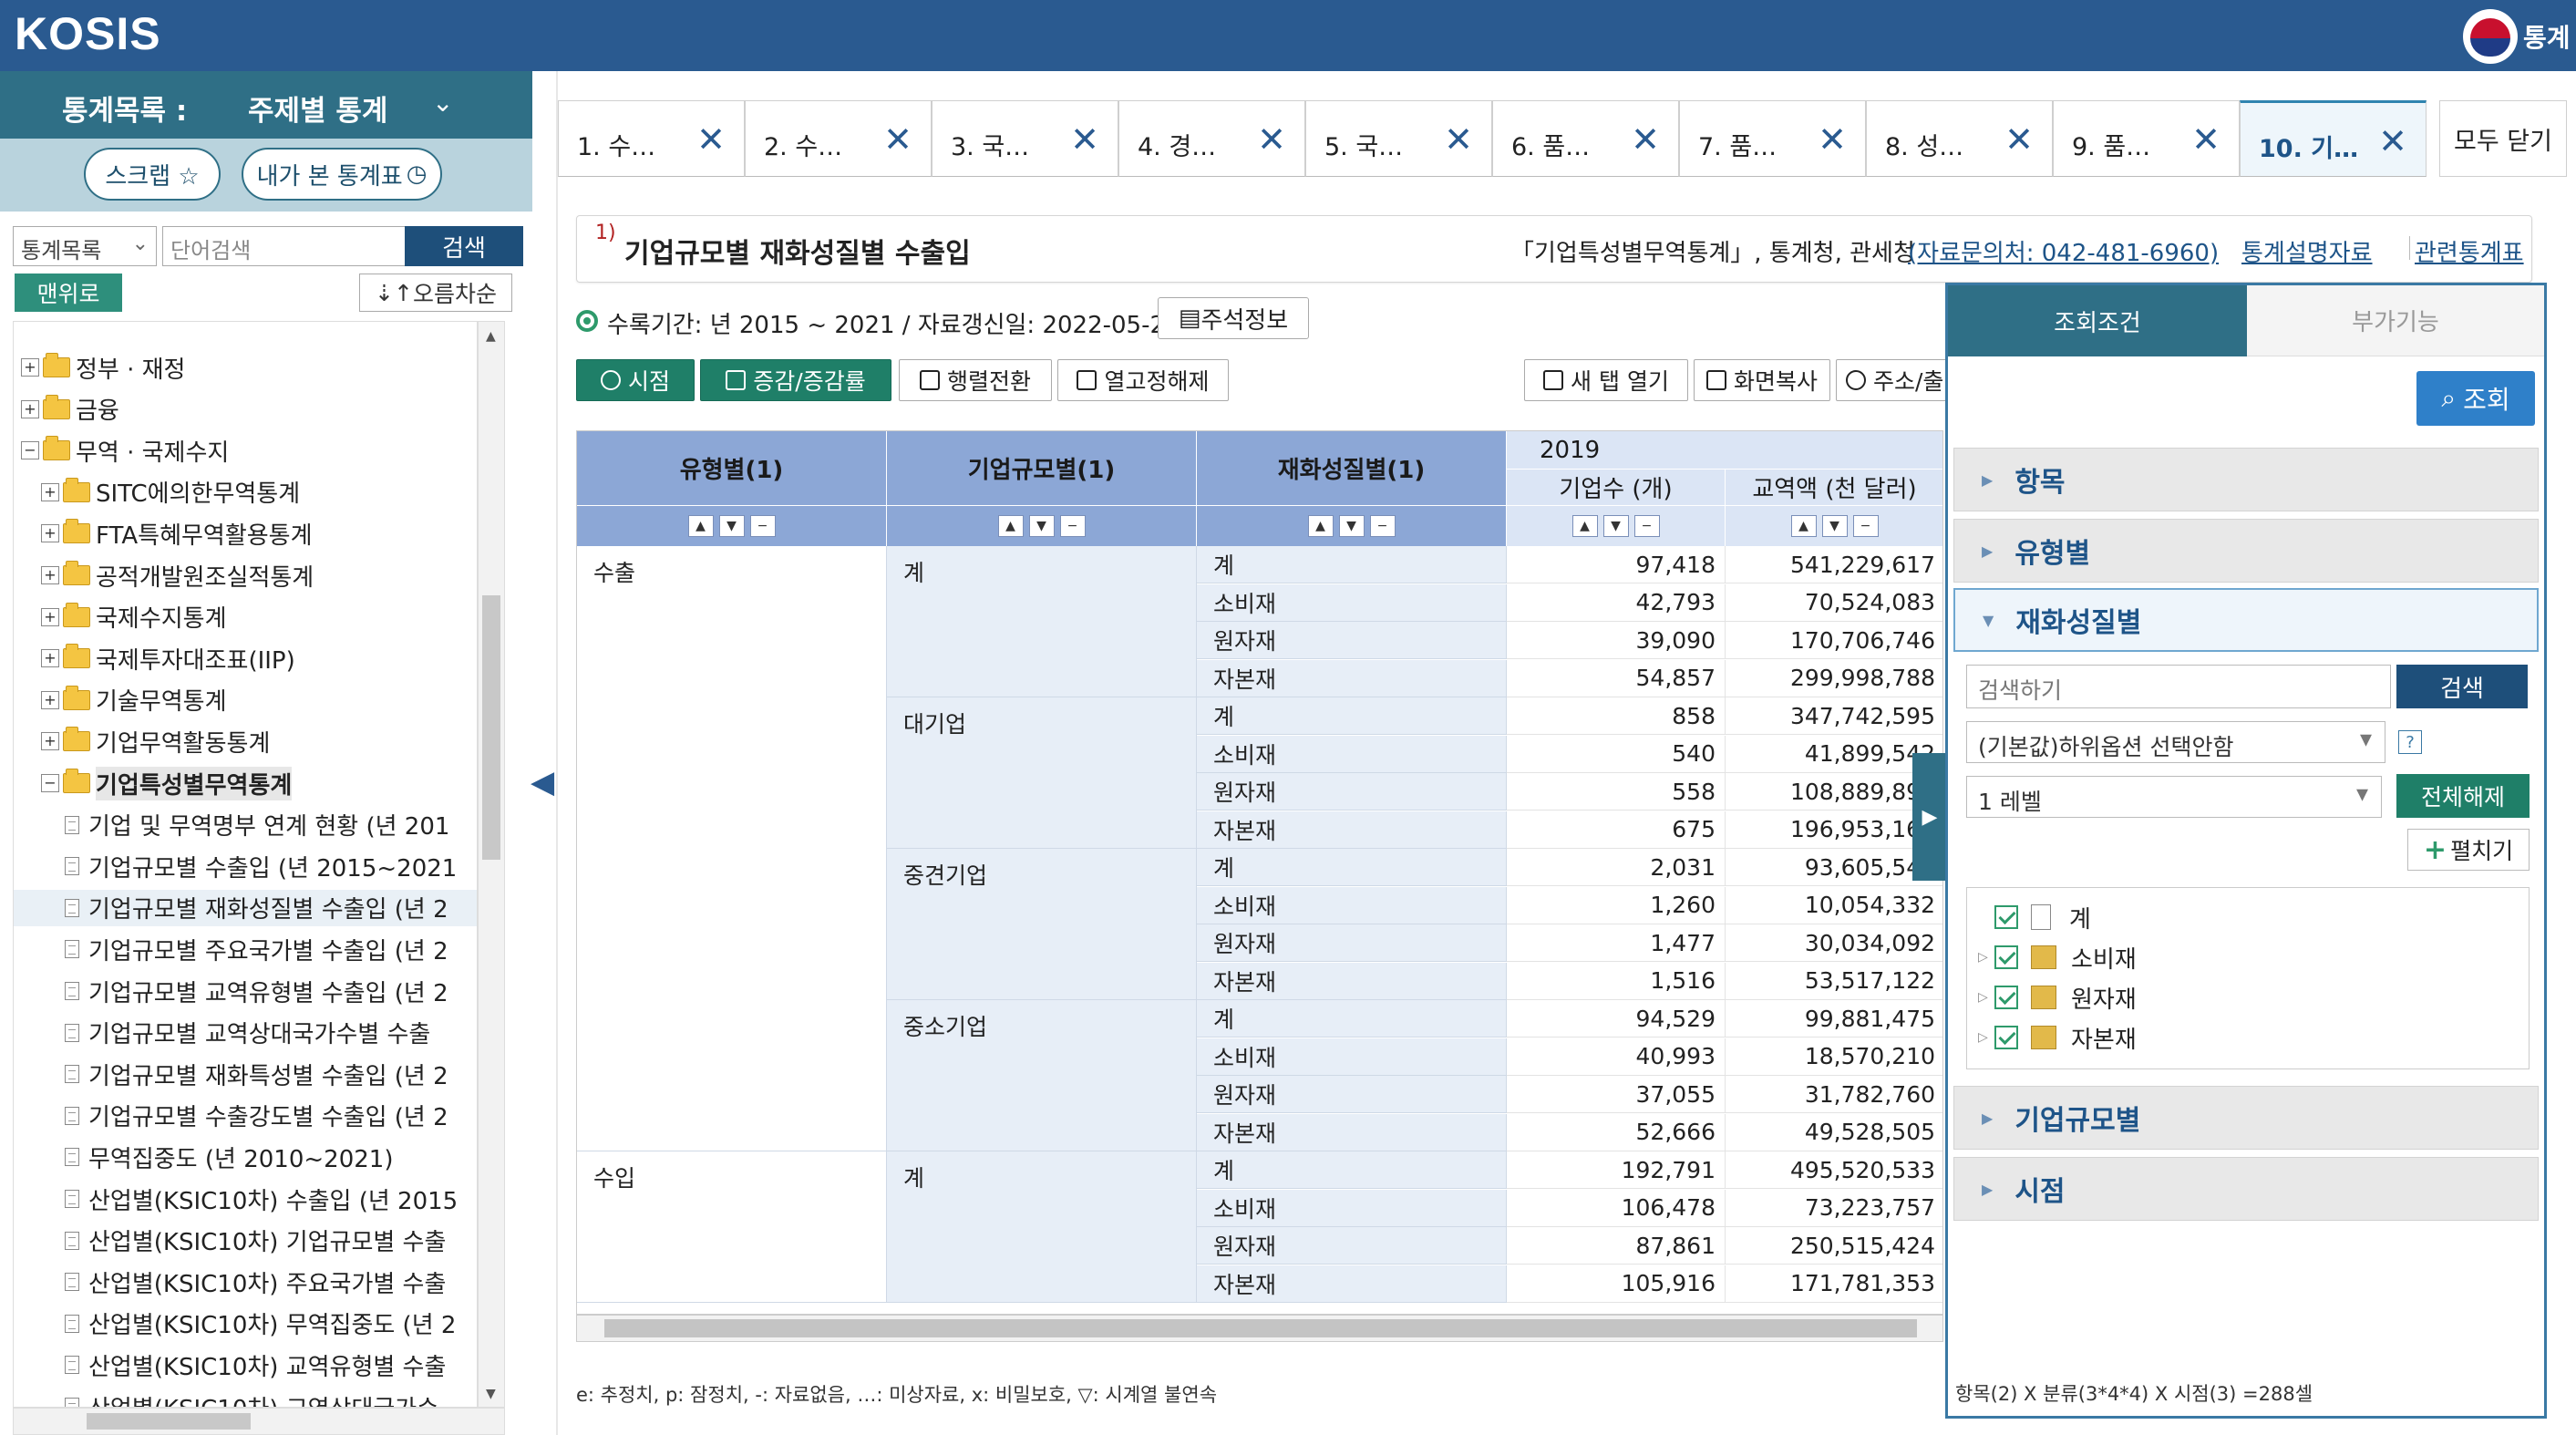  I want to click on tree-item: + 기술무역통계, so click(245, 700).